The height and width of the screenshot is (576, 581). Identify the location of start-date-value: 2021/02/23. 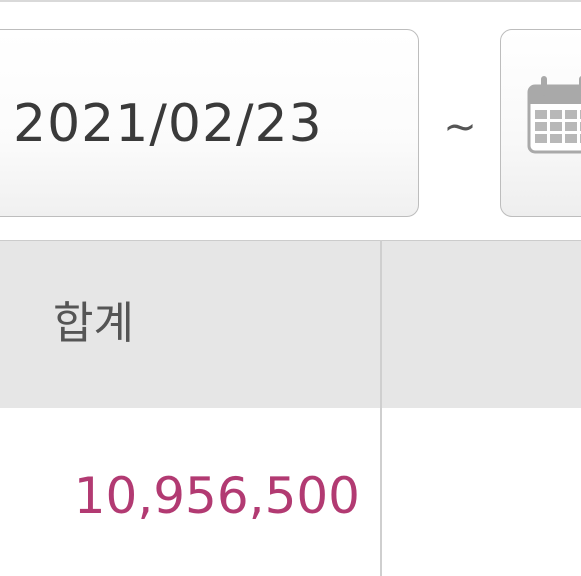
(168, 124).